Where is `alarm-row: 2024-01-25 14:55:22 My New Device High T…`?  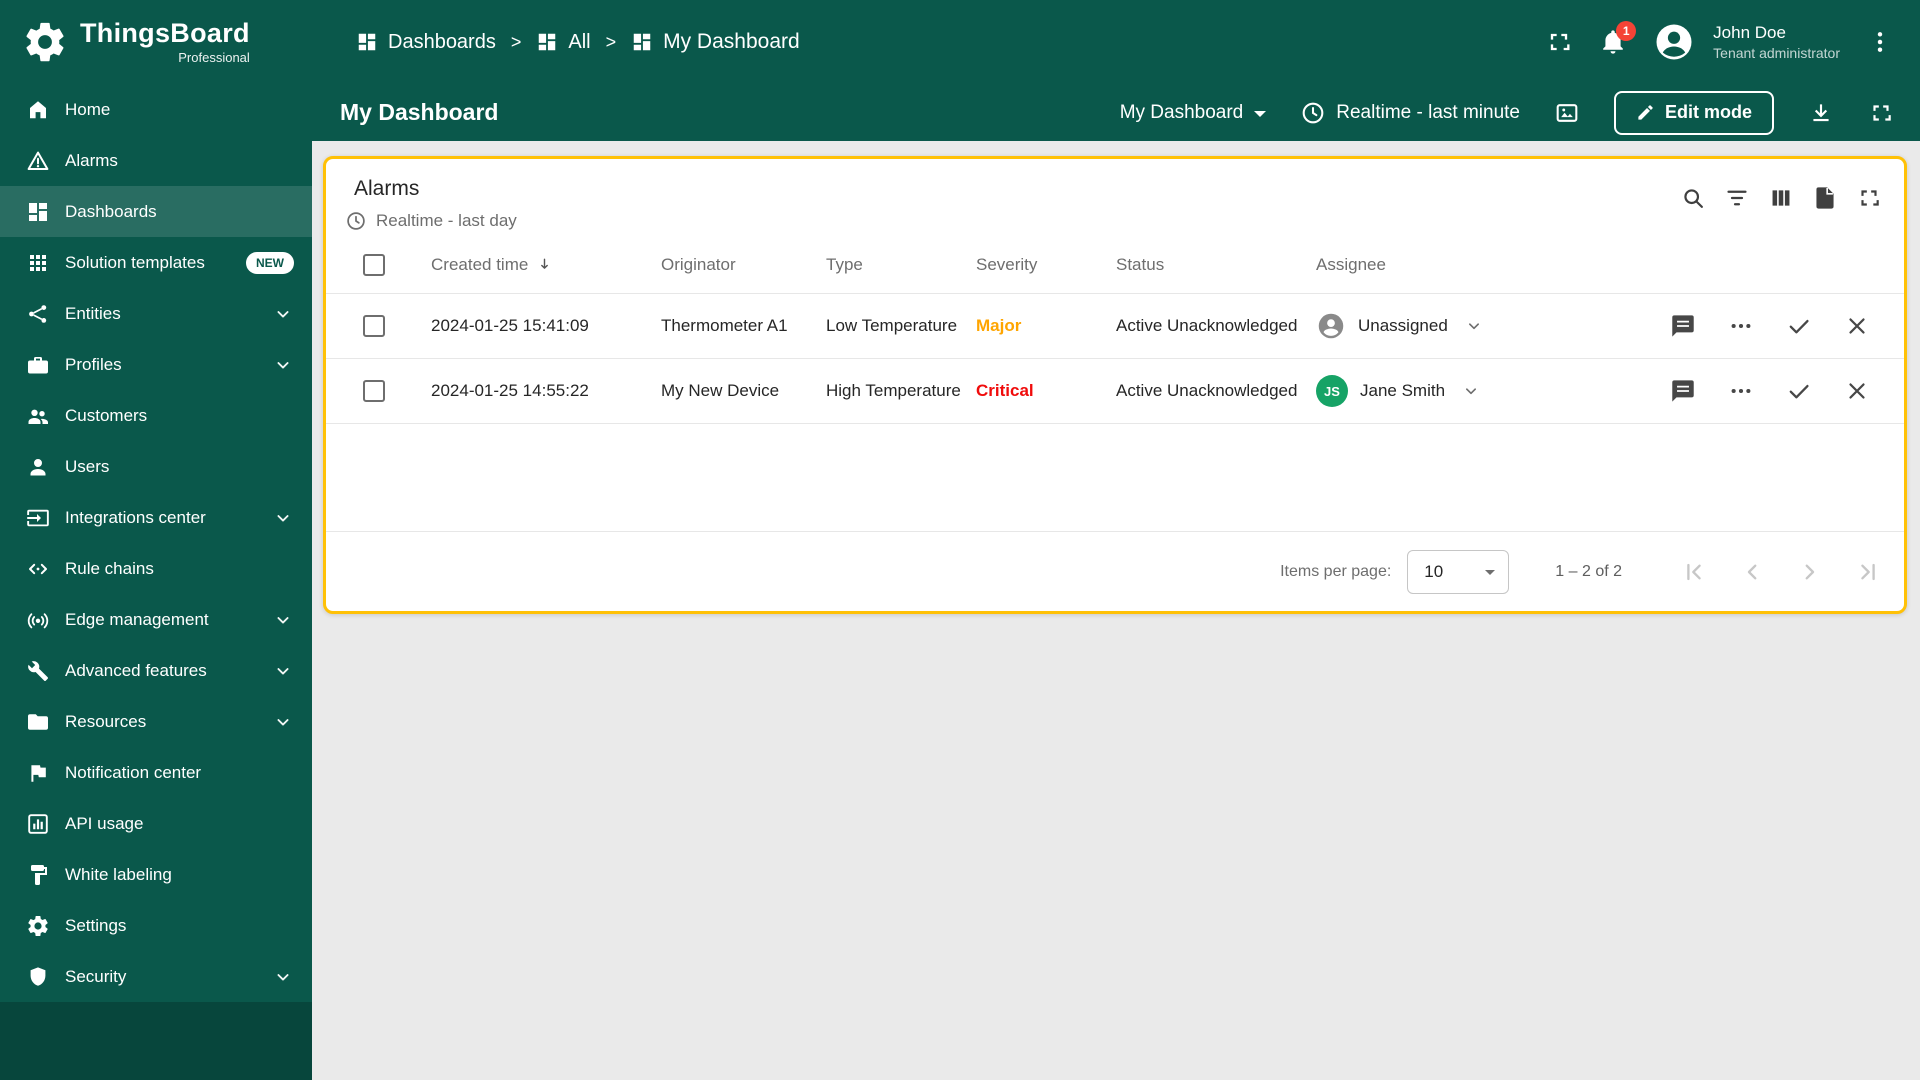 alarm-row: 2024-01-25 14:55:22 My New Device High T… is located at coordinates (1115, 391).